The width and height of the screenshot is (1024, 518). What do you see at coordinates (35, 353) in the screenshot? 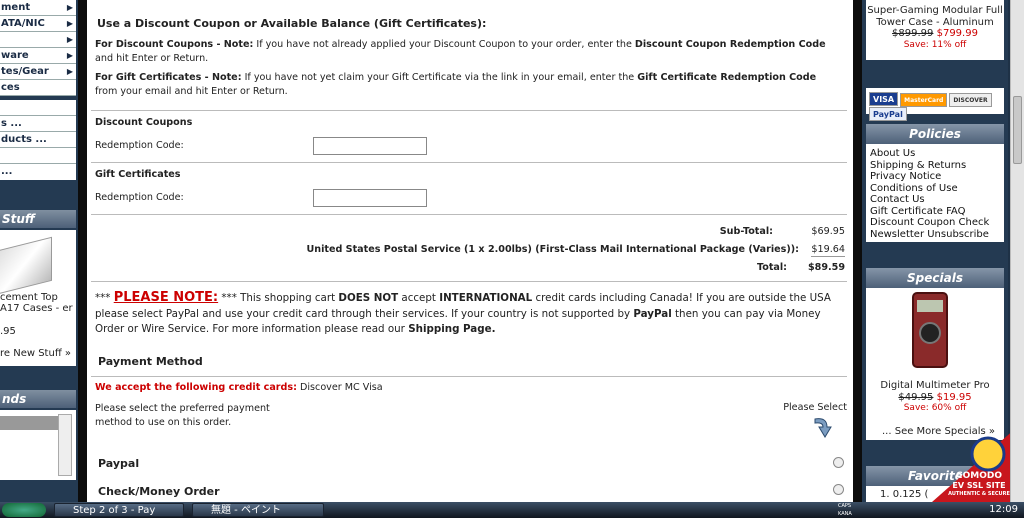
I see `more-new-stuff-link: re New Stuff »` at bounding box center [35, 353].